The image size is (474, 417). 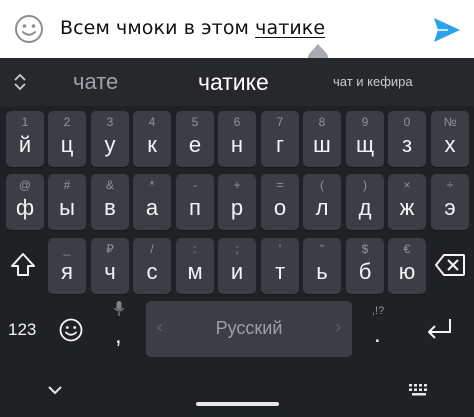 I want to click on key-label: х, so click(x=450, y=144).